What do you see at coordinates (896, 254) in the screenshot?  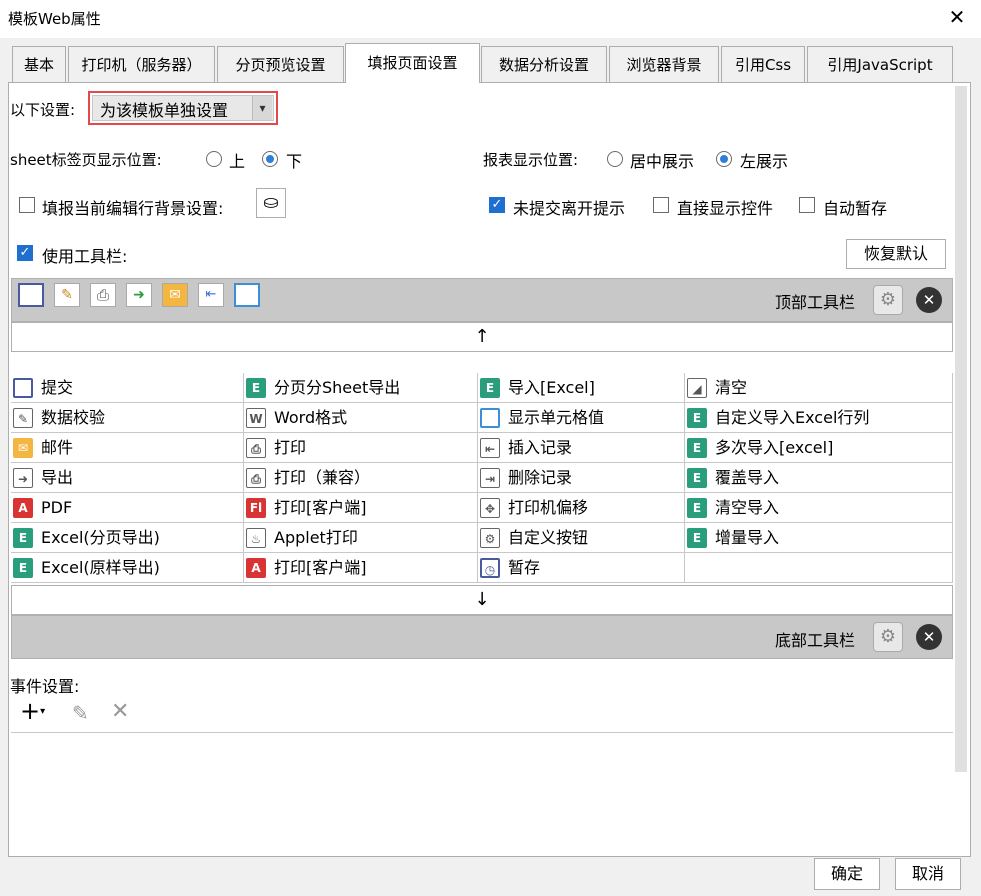 I see `restore-default-button: 恢复默认` at bounding box center [896, 254].